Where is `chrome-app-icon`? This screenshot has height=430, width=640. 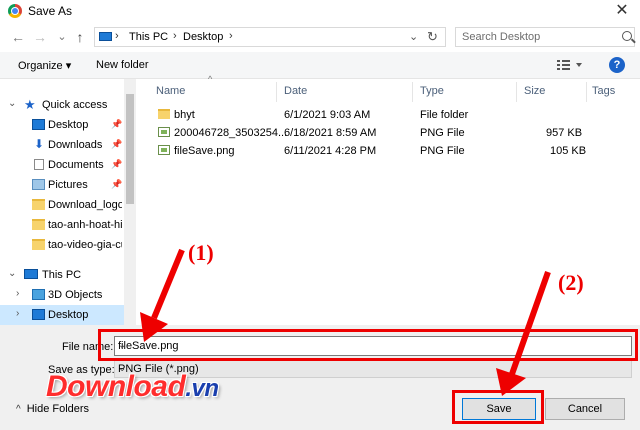
chrome-app-icon is located at coordinates (15, 11).